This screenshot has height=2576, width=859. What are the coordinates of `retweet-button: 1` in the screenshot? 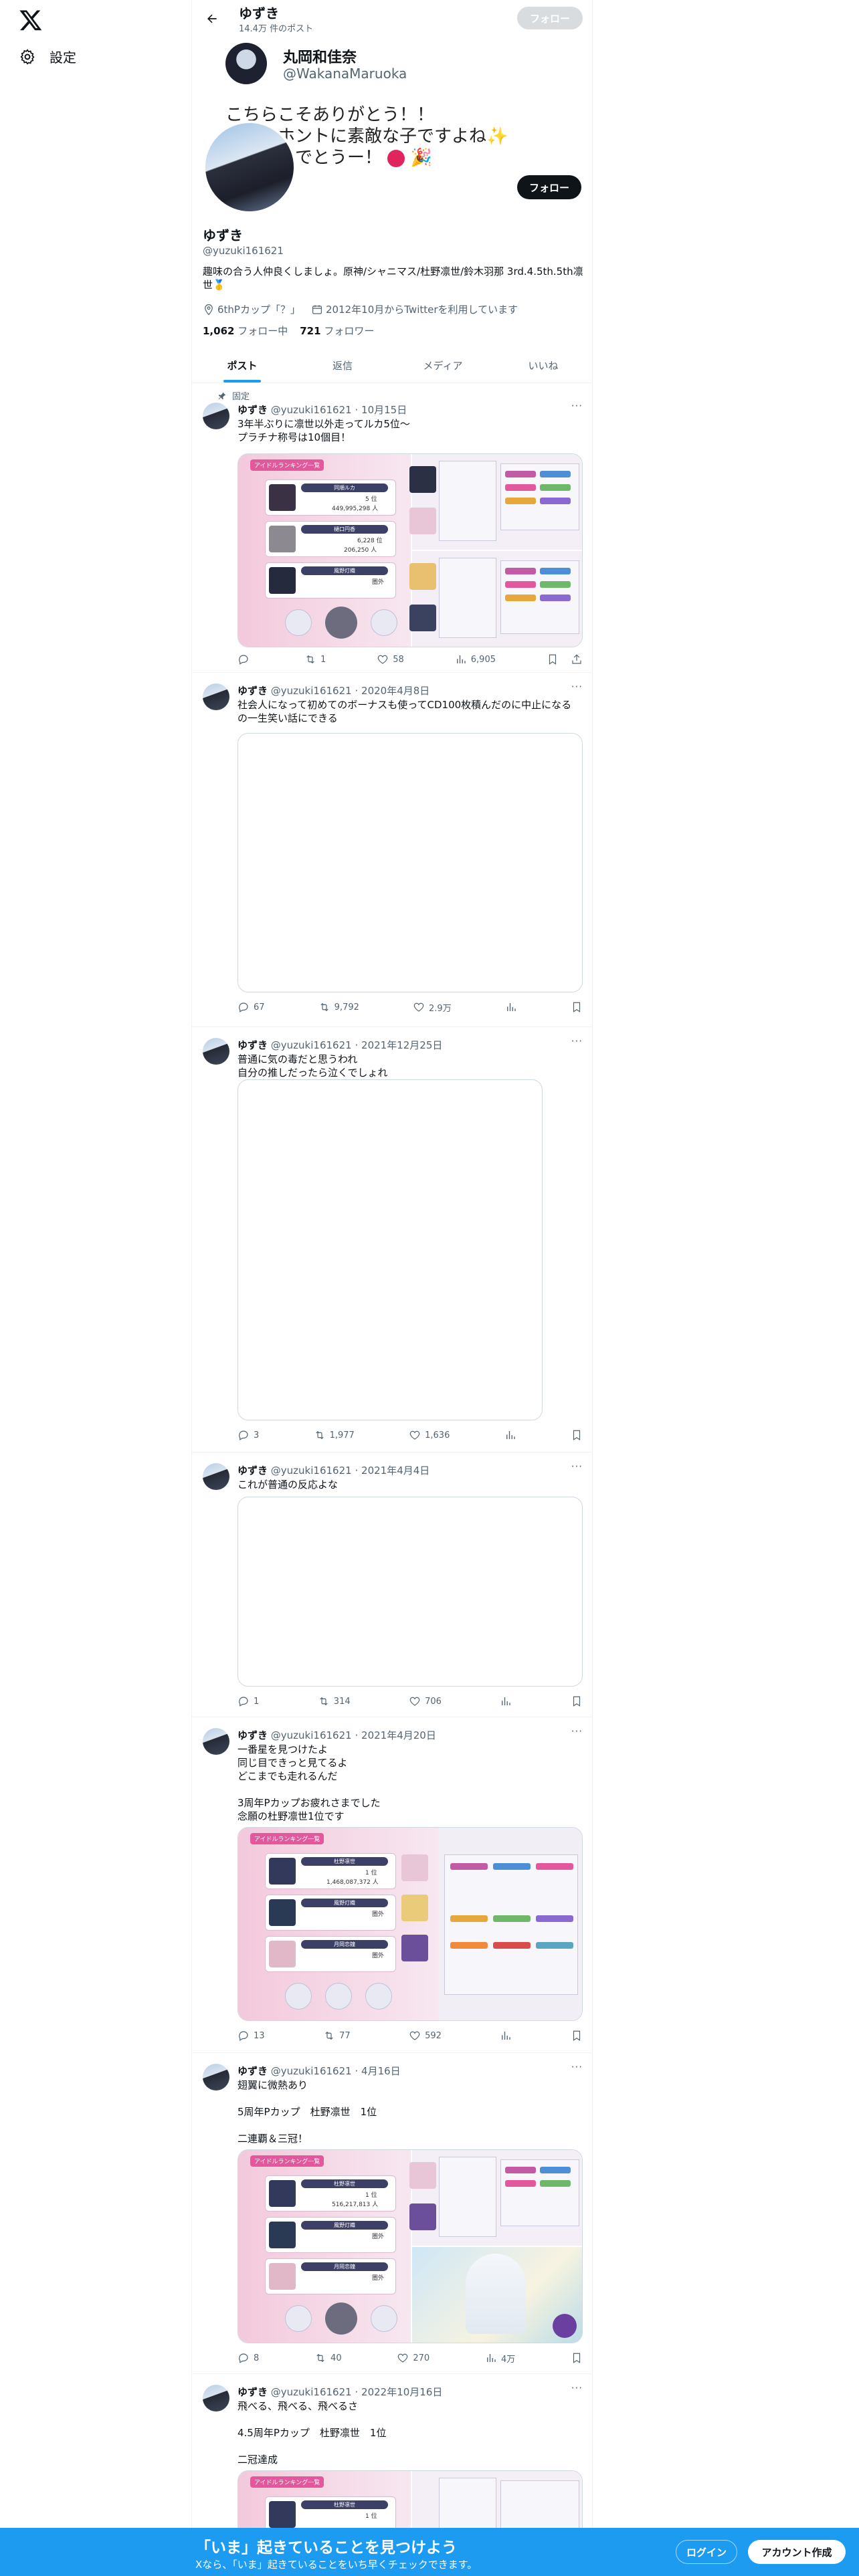 It's located at (315, 659).